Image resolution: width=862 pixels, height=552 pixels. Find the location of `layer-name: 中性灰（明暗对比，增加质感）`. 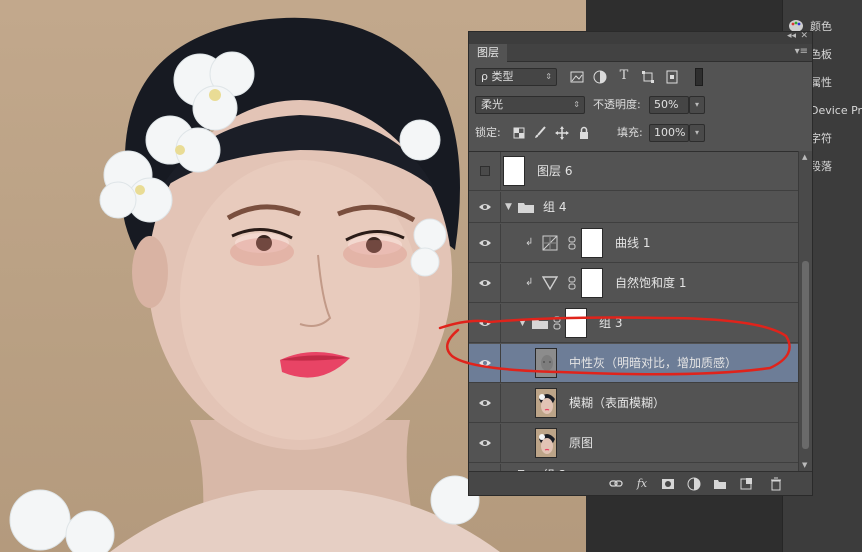

layer-name: 中性灰（明暗对比，增加质感） is located at coordinates (653, 363).